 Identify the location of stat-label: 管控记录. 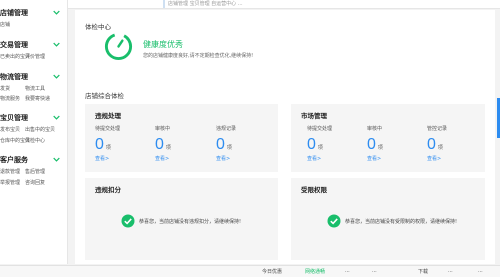
(437, 129).